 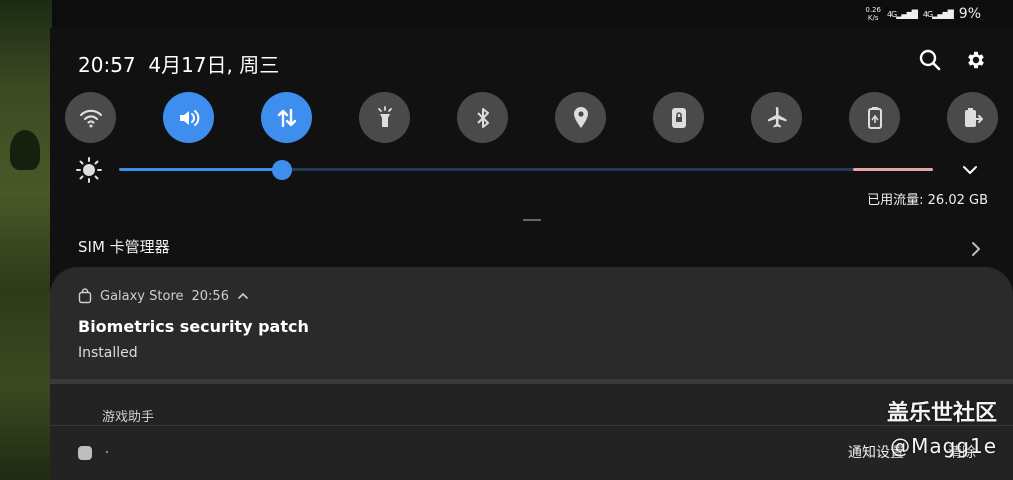 I want to click on tile-screen-lock, so click(x=678, y=117).